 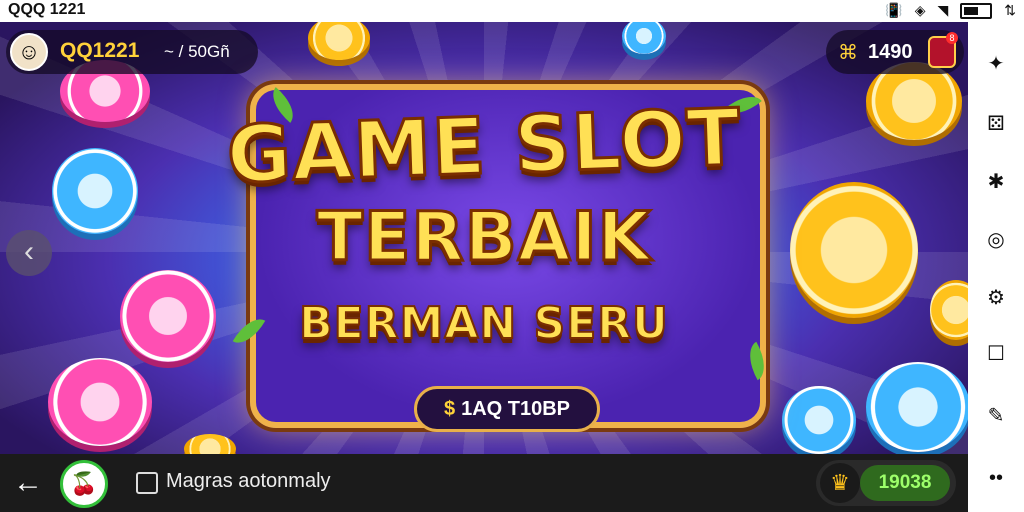 What do you see at coordinates (100, 50) in the screenshot?
I see `player-name: QQ1221` at bounding box center [100, 50].